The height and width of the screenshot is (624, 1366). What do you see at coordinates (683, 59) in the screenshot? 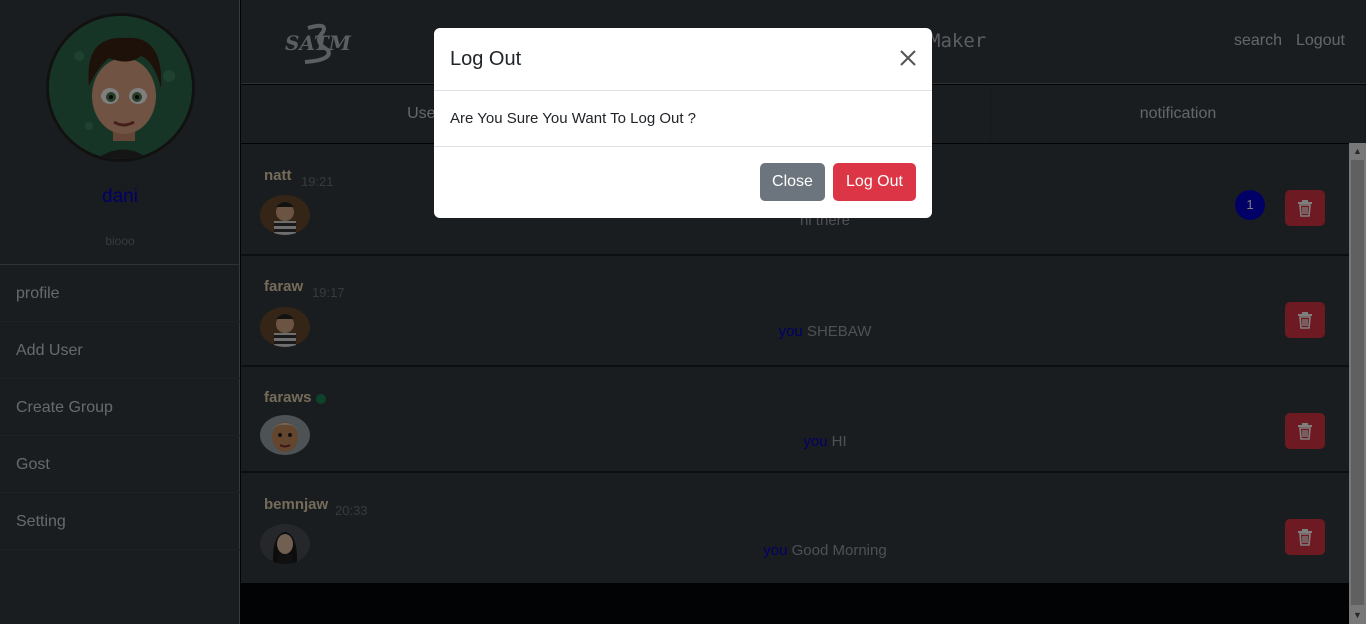
I see `modal-header: Log Out` at bounding box center [683, 59].